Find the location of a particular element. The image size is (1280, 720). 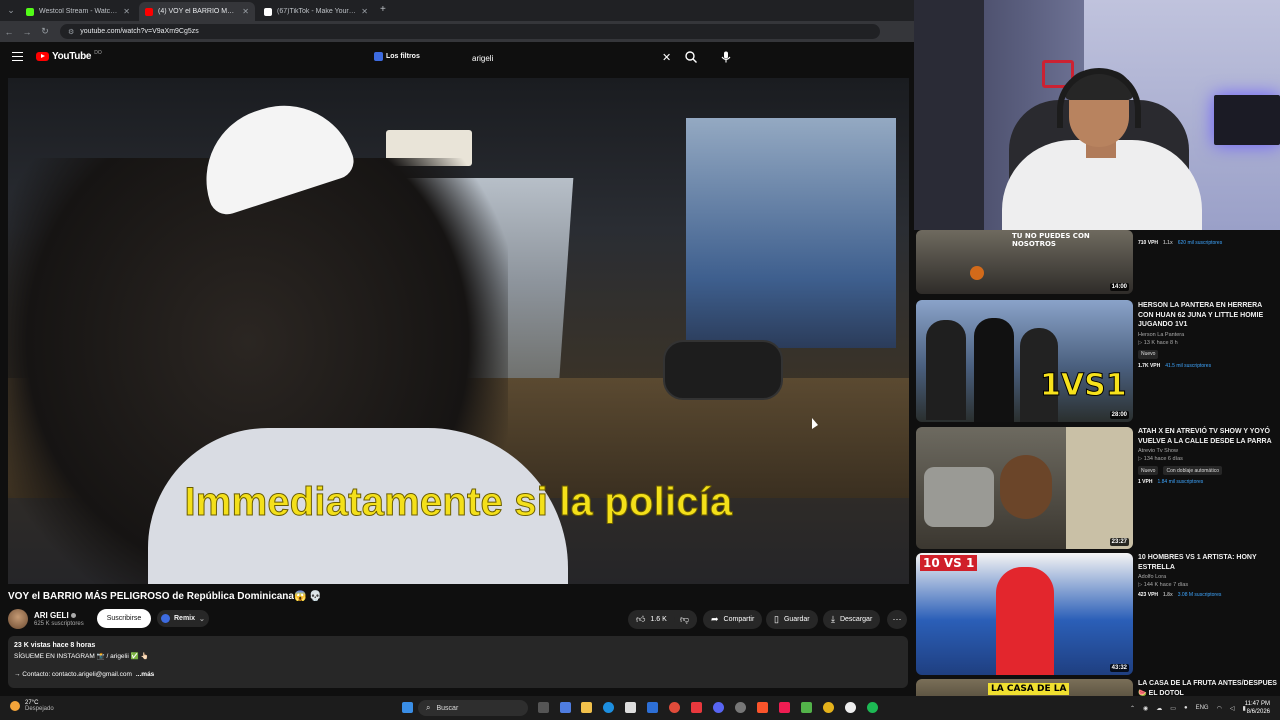

discord-icon is located at coordinates (718, 707).